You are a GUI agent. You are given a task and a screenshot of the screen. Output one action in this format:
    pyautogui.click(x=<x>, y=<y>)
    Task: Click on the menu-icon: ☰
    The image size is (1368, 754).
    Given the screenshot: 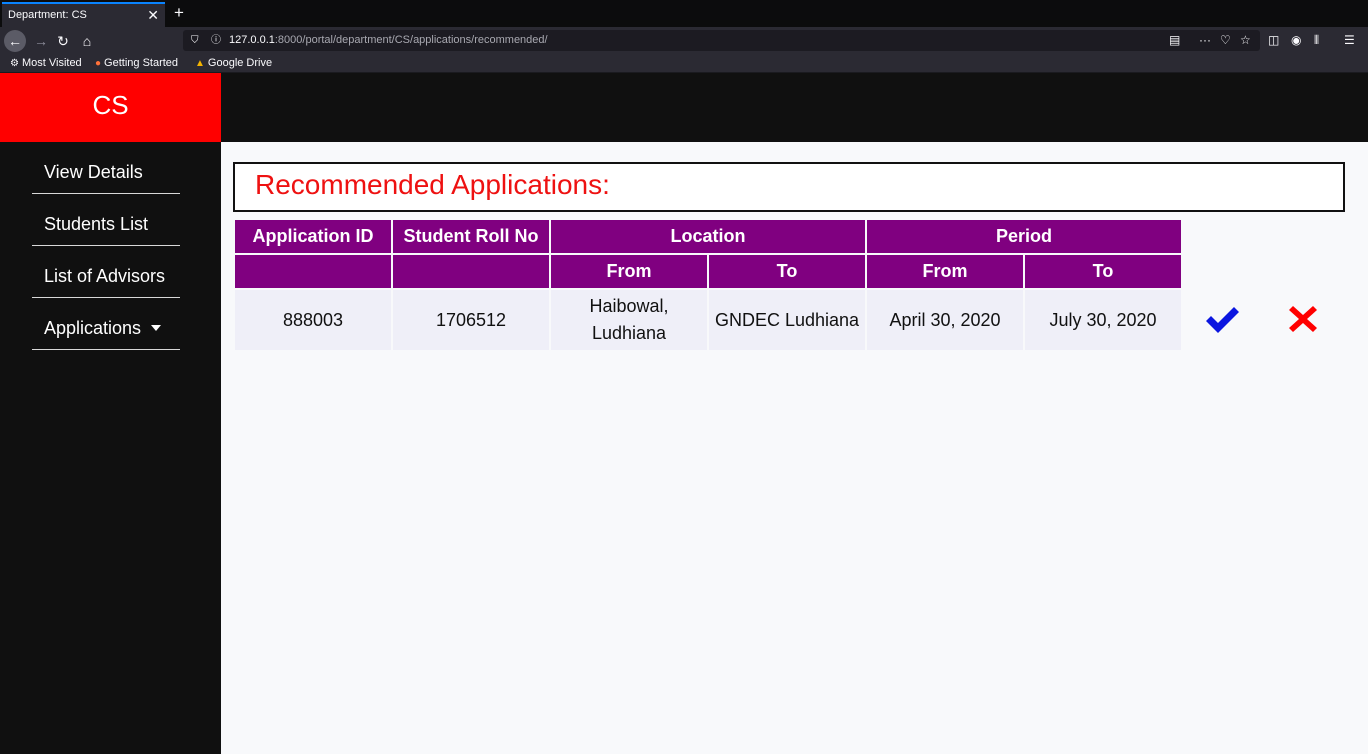 What is the action you would take?
    pyautogui.click(x=1349, y=40)
    